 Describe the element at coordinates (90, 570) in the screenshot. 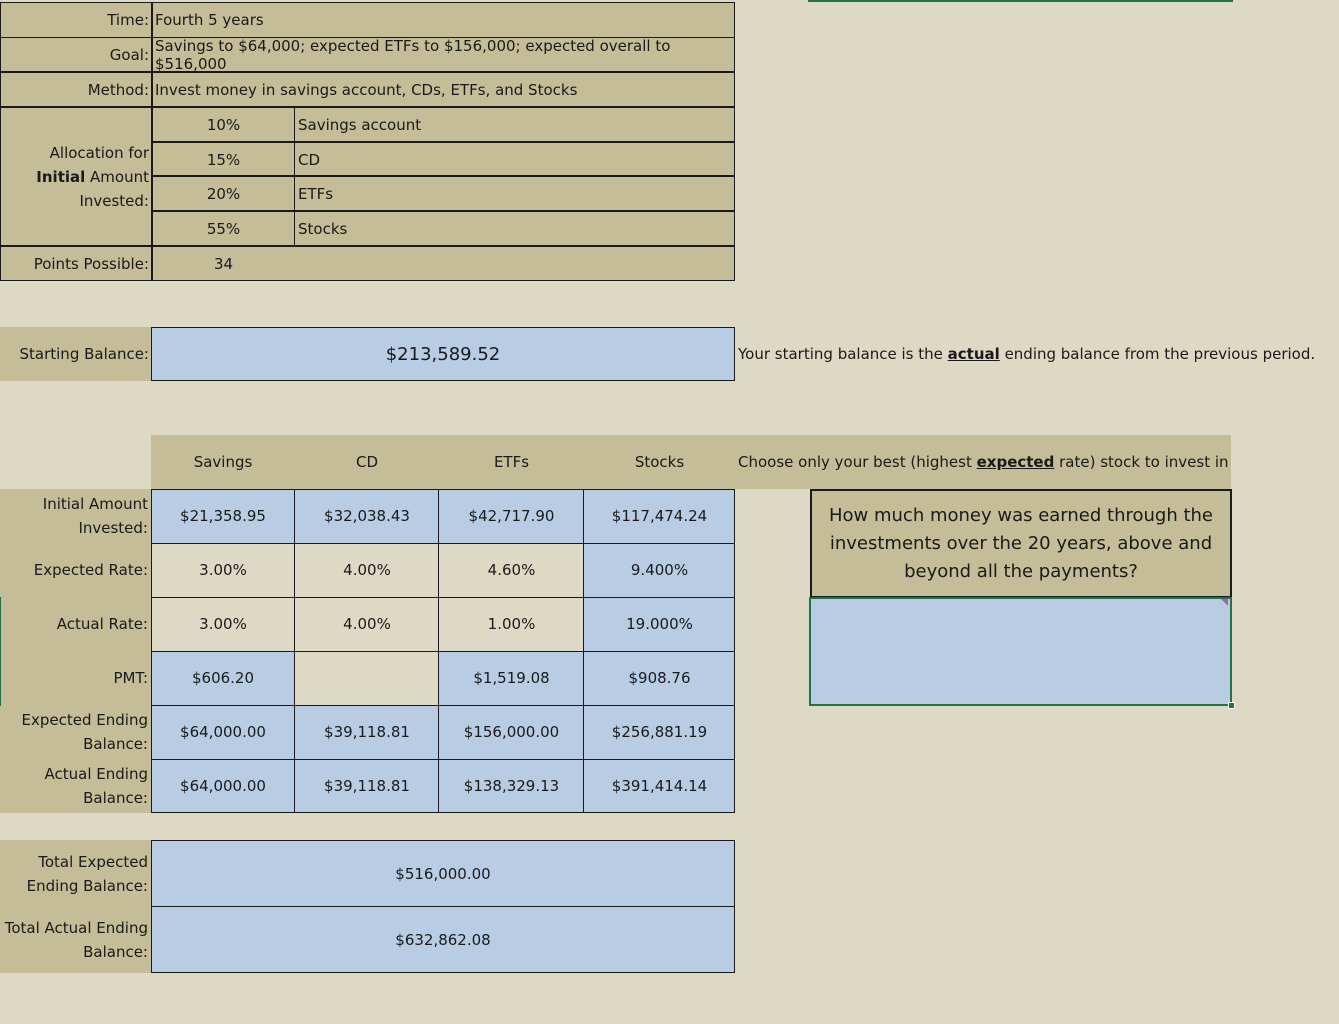

I see `row-label-expected-rate: Expected Rate:` at that location.